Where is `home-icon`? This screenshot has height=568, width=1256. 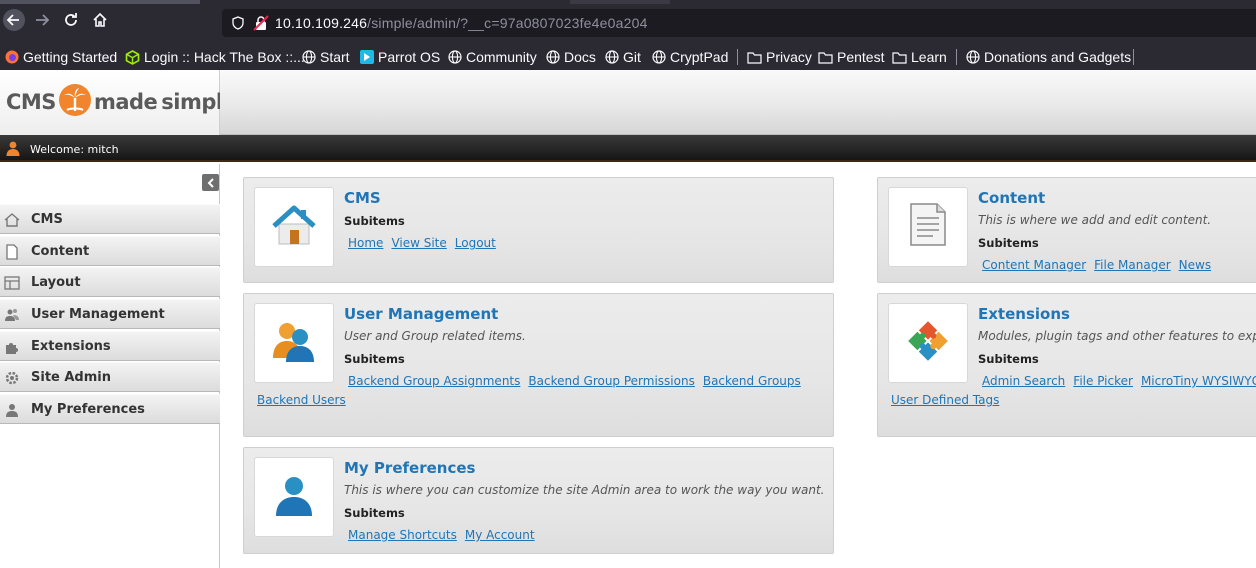 home-icon is located at coordinates (100, 22).